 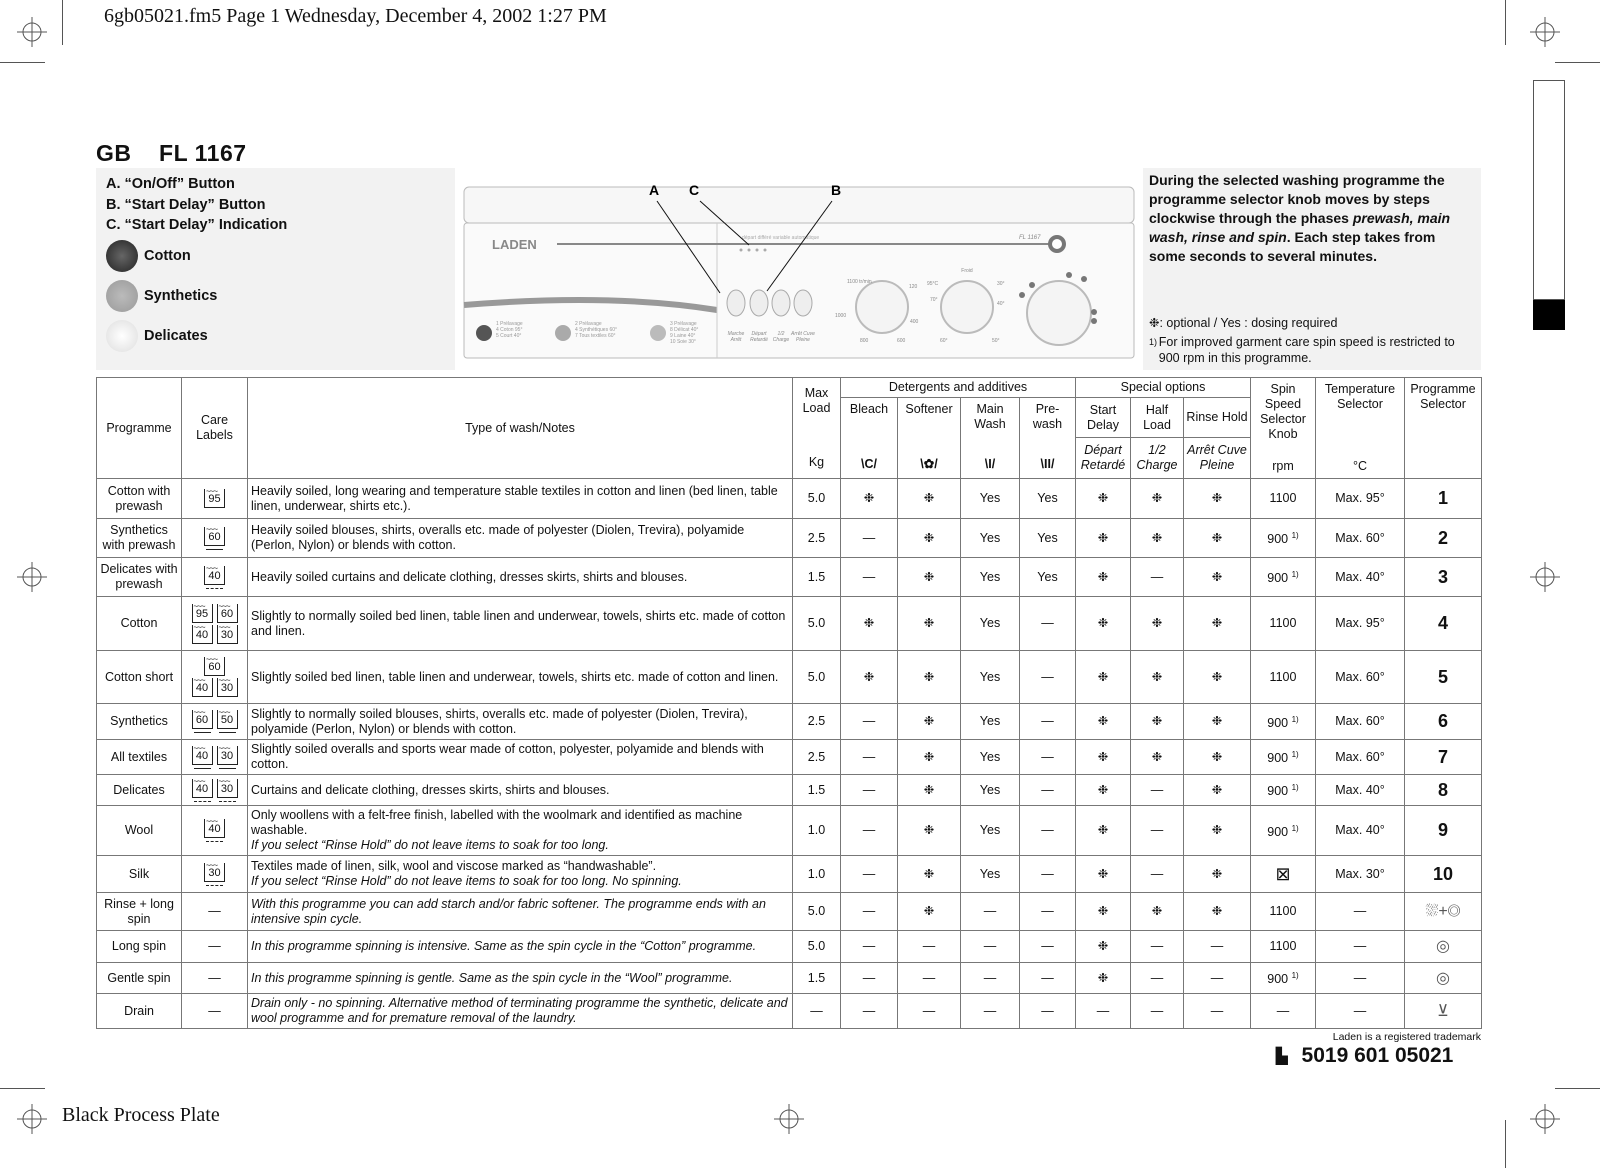 I want to click on header-special-options: Special options, so click(x=1163, y=387).